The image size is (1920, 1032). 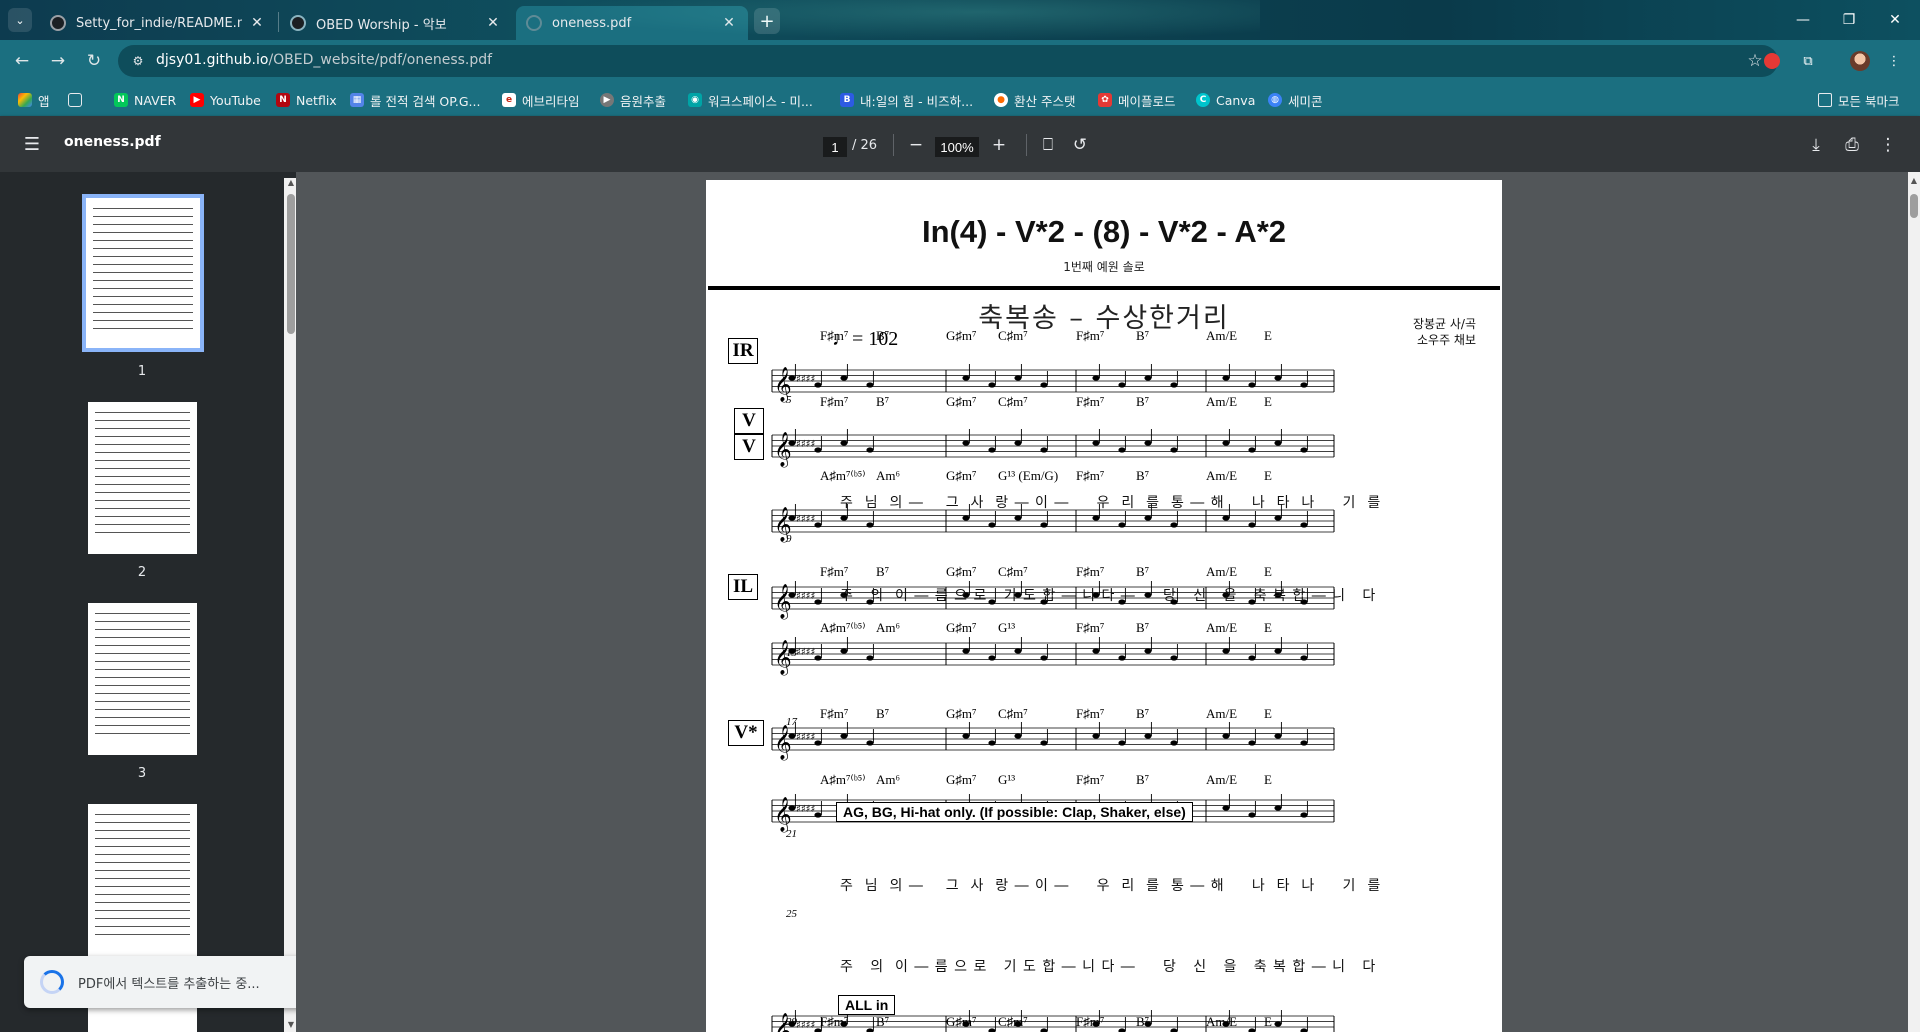 I want to click on bookmark-apps: 앱, so click(x=34, y=100).